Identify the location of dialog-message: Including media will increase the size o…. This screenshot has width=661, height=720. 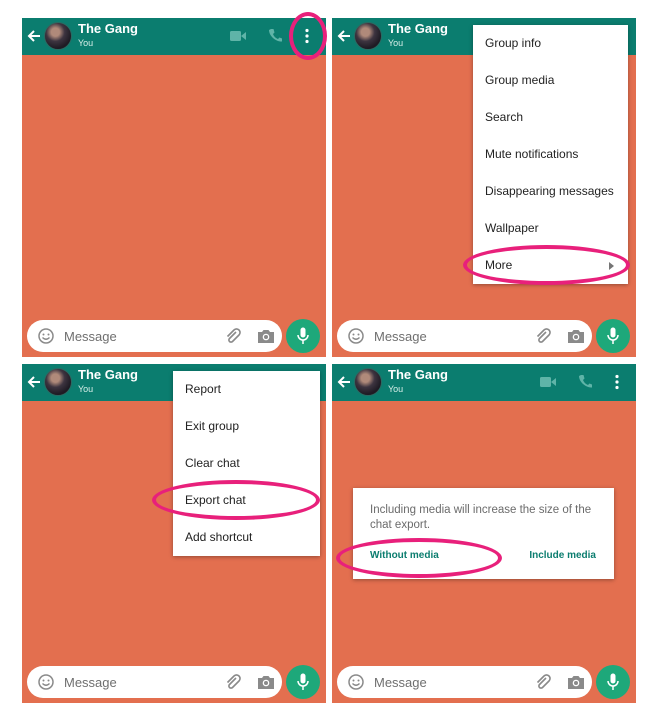
(481, 517).